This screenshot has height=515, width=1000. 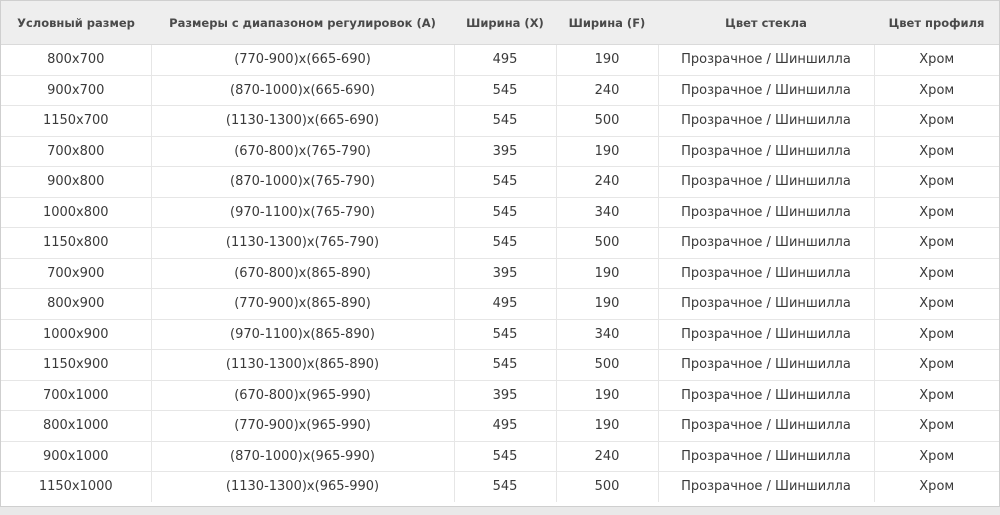 I want to click on header-glass-color: Цвет стекла, so click(x=766, y=23).